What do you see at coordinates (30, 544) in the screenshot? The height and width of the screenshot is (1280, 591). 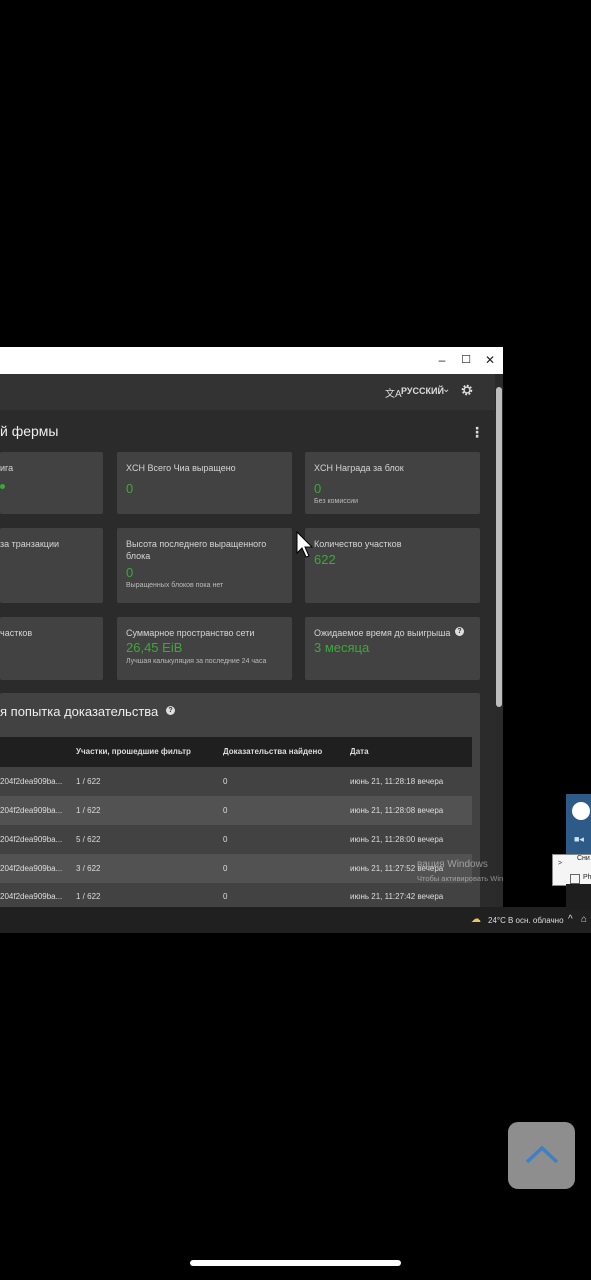 I see `card-title: за транзакции` at bounding box center [30, 544].